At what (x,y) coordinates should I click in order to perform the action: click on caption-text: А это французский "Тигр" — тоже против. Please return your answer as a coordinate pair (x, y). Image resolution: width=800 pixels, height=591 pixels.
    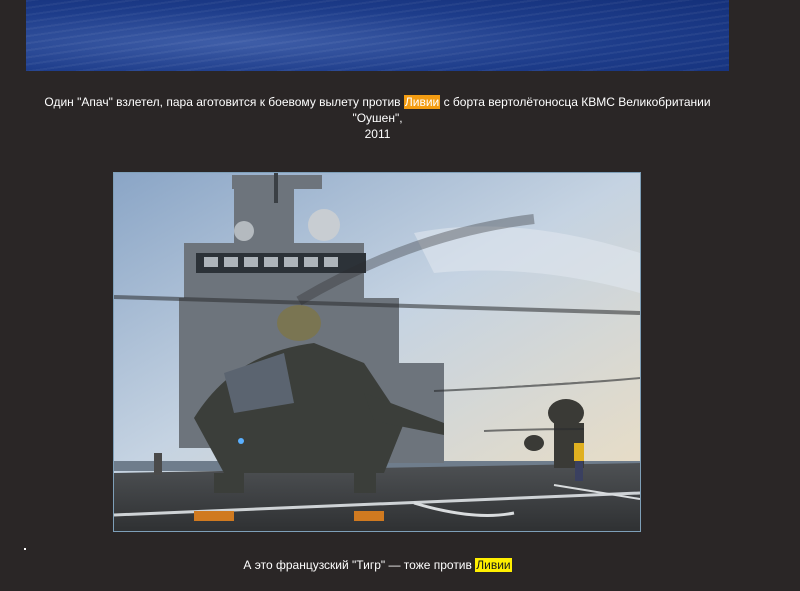
    Looking at the image, I should click on (359, 565).